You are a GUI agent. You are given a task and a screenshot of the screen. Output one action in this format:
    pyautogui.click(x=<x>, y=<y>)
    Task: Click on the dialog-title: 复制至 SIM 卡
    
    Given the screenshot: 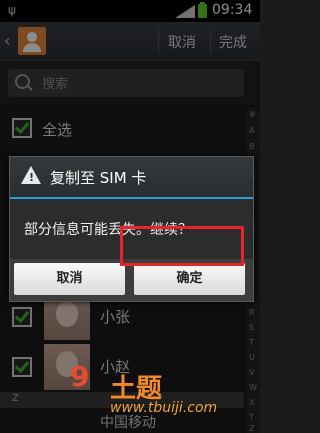 What is the action you would take?
    pyautogui.click(x=98, y=178)
    